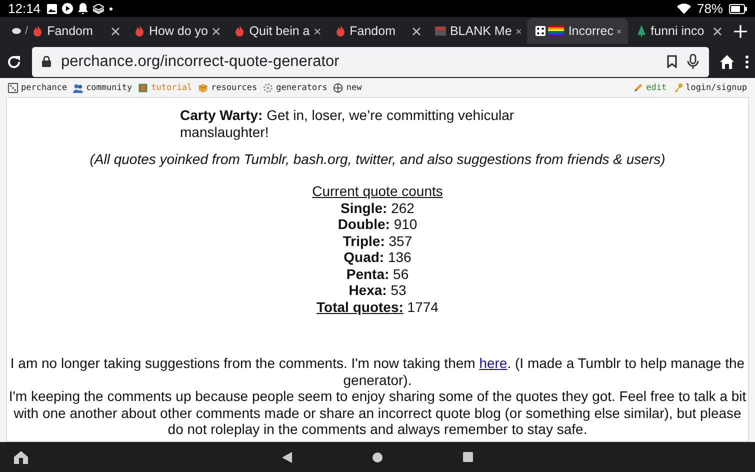 Image resolution: width=755 pixels, height=472 pixels. Describe the element at coordinates (377, 274) in the screenshot. I see `count-line: Penta: 56` at that location.